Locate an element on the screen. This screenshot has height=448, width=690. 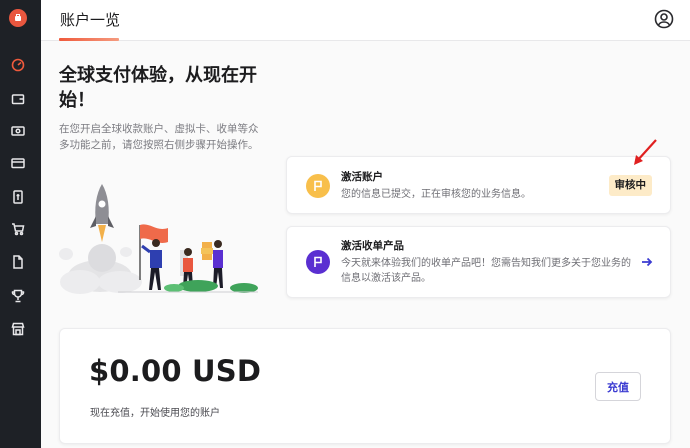
sidebar-item-store is located at coordinates (18, 329).